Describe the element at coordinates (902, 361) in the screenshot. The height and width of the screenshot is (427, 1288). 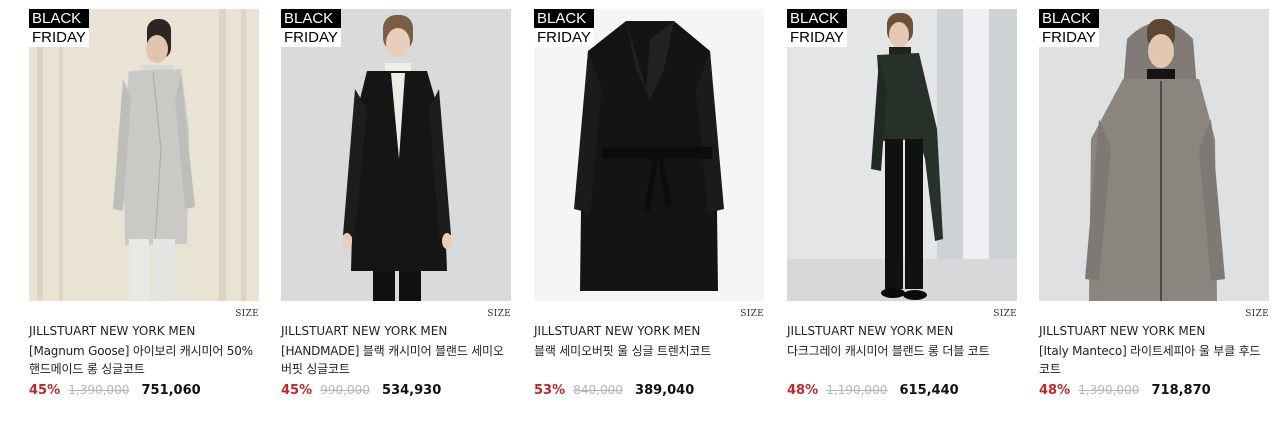
I see `product-name-link: 다크그레이 캐시미어 블랜드 롱 더블 코트` at that location.